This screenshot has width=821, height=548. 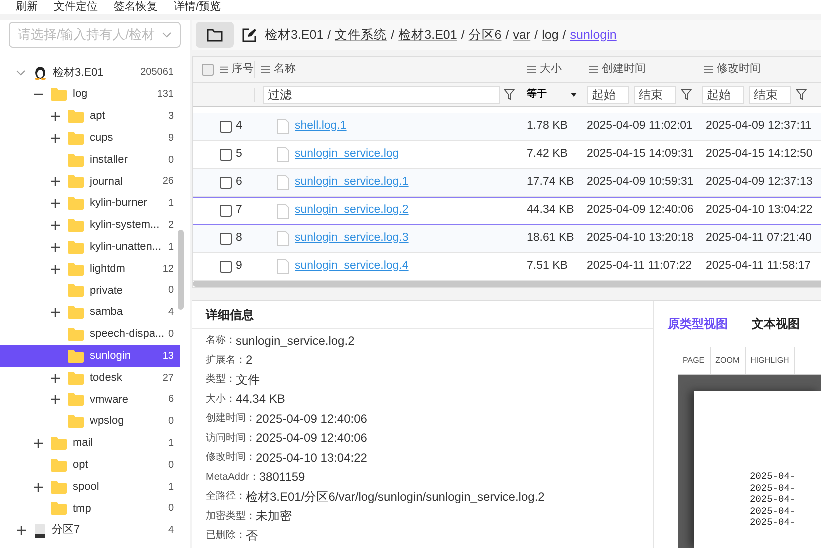 What do you see at coordinates (108, 422) in the screenshot?
I see `tree-label: wpslog` at bounding box center [108, 422].